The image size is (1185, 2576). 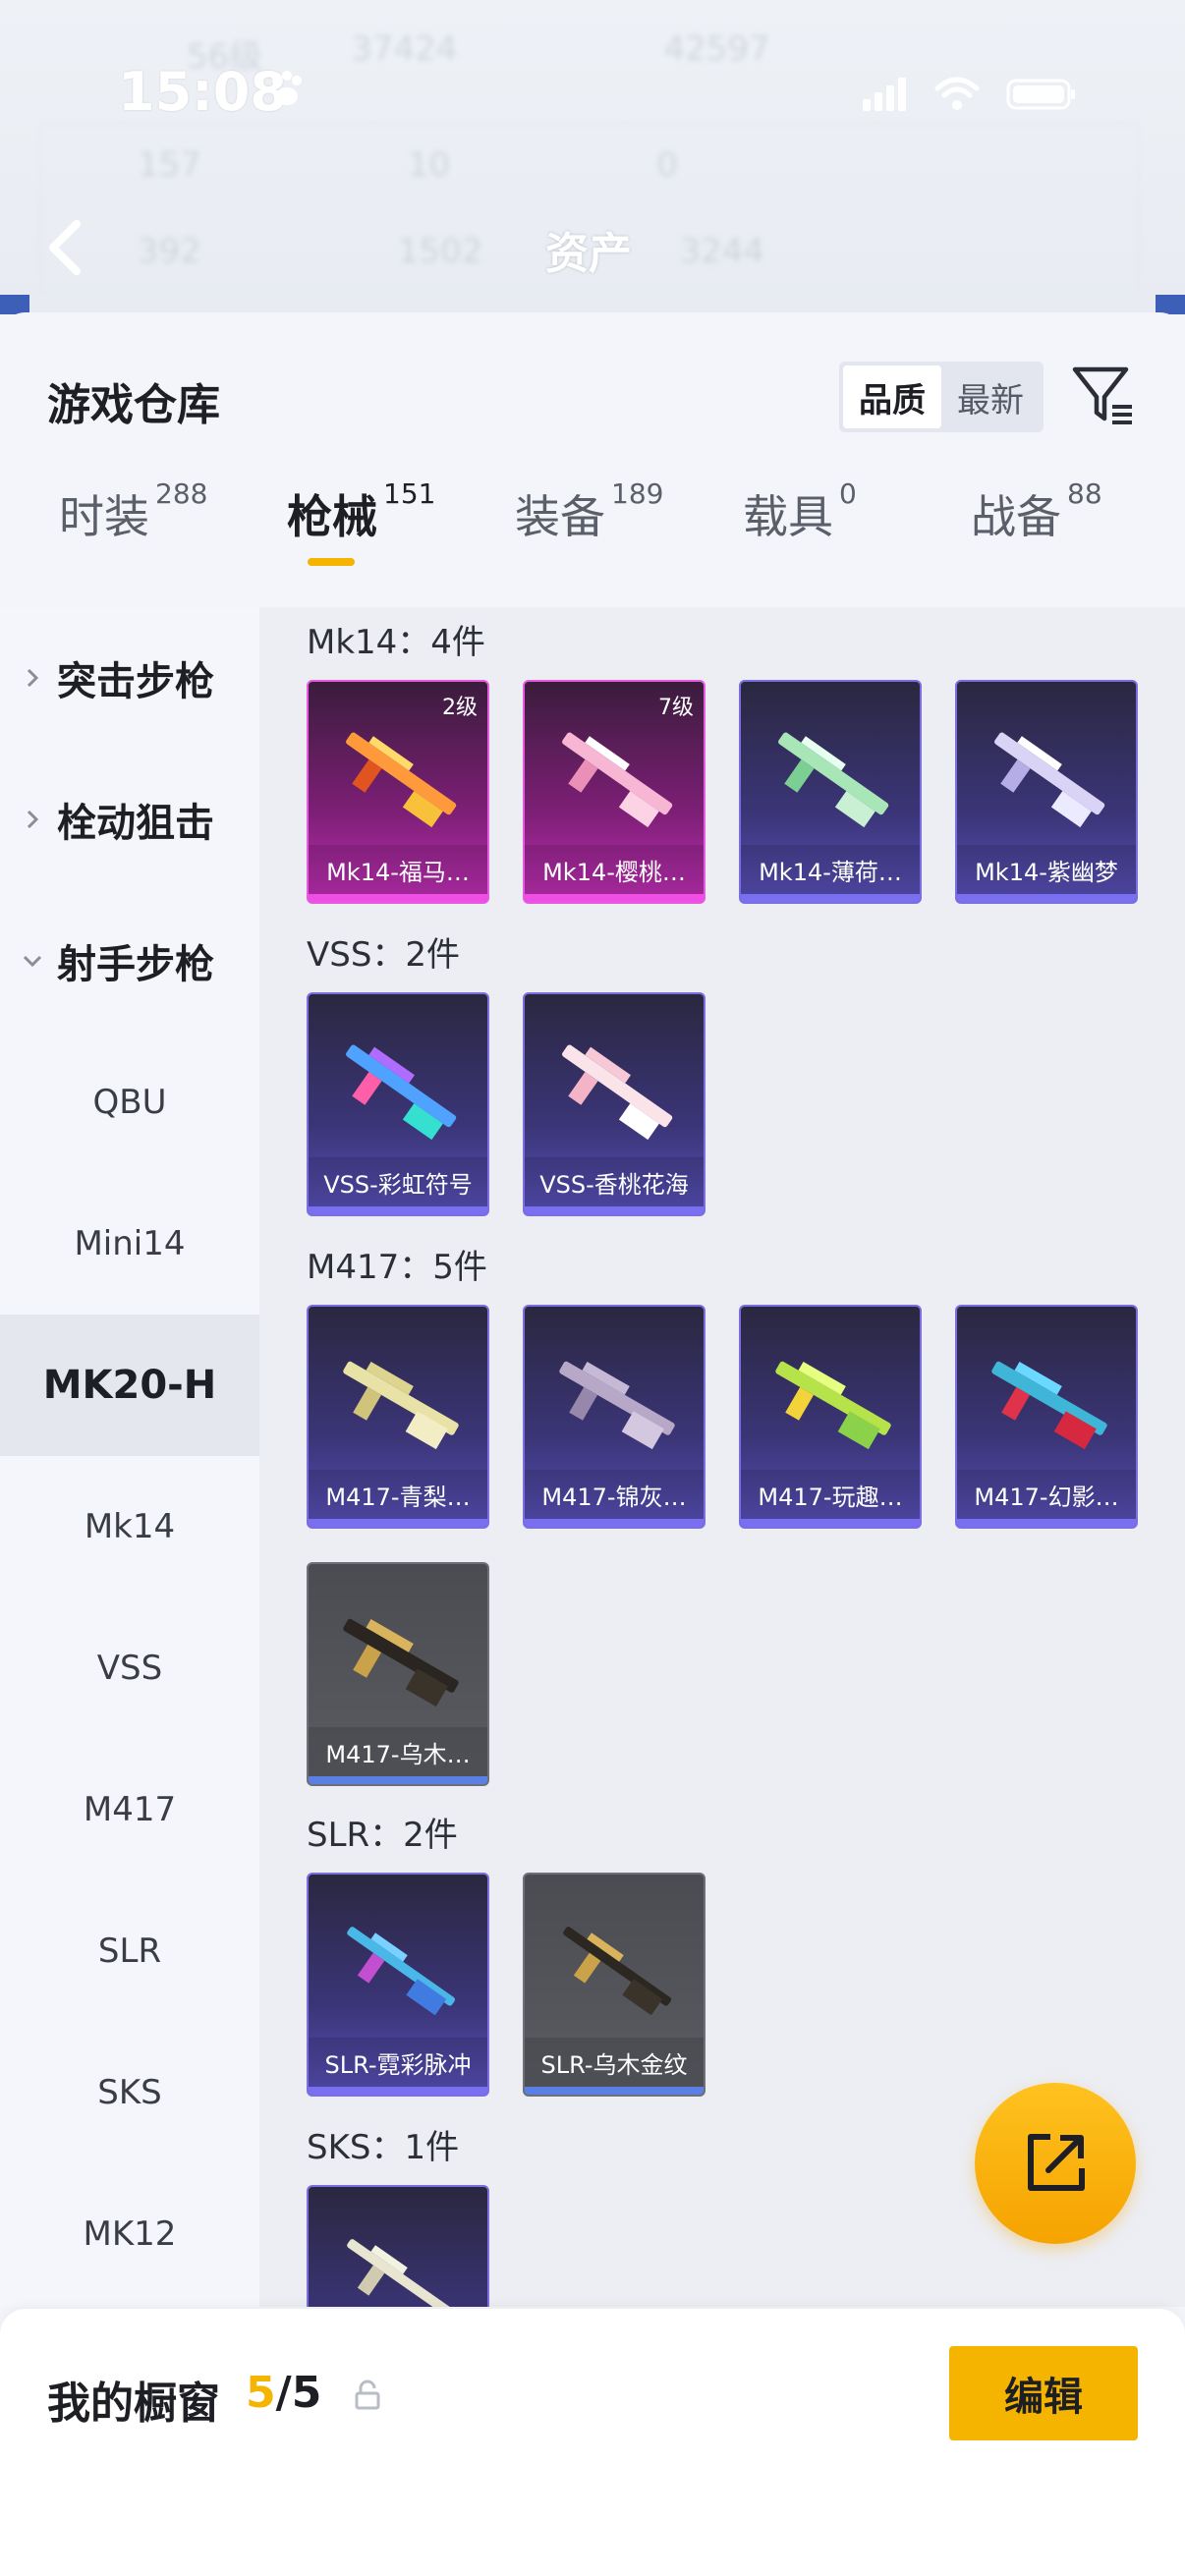 What do you see at coordinates (614, 1181) in the screenshot?
I see `weapon-name: VSS-香桃花海` at bounding box center [614, 1181].